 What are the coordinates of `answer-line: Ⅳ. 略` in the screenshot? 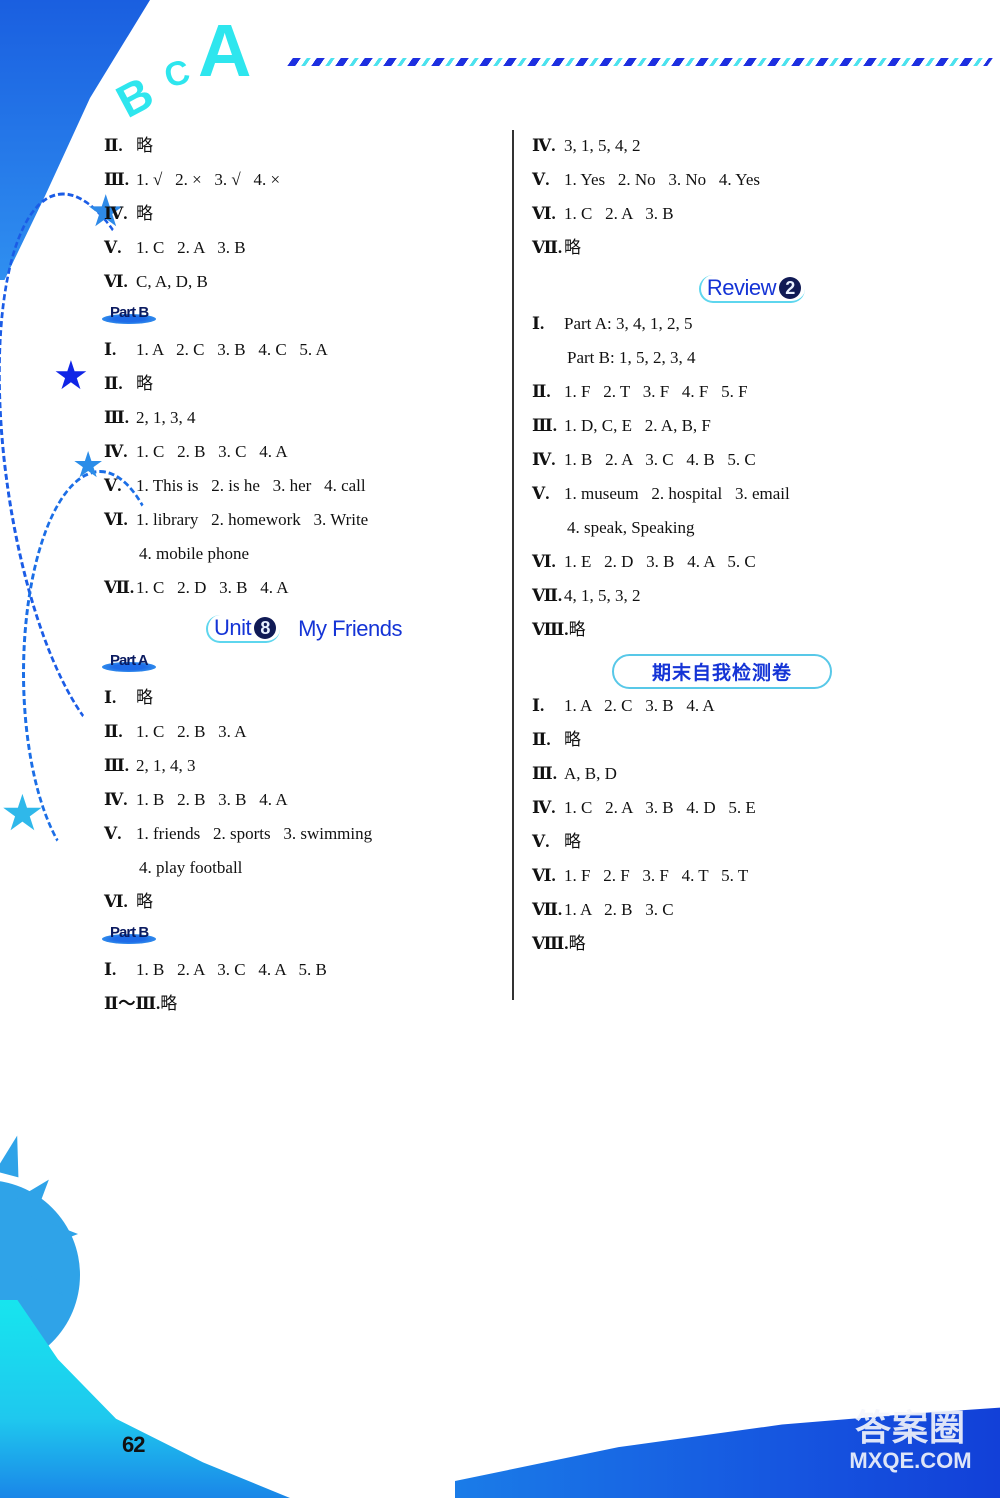 It's located at (304, 217).